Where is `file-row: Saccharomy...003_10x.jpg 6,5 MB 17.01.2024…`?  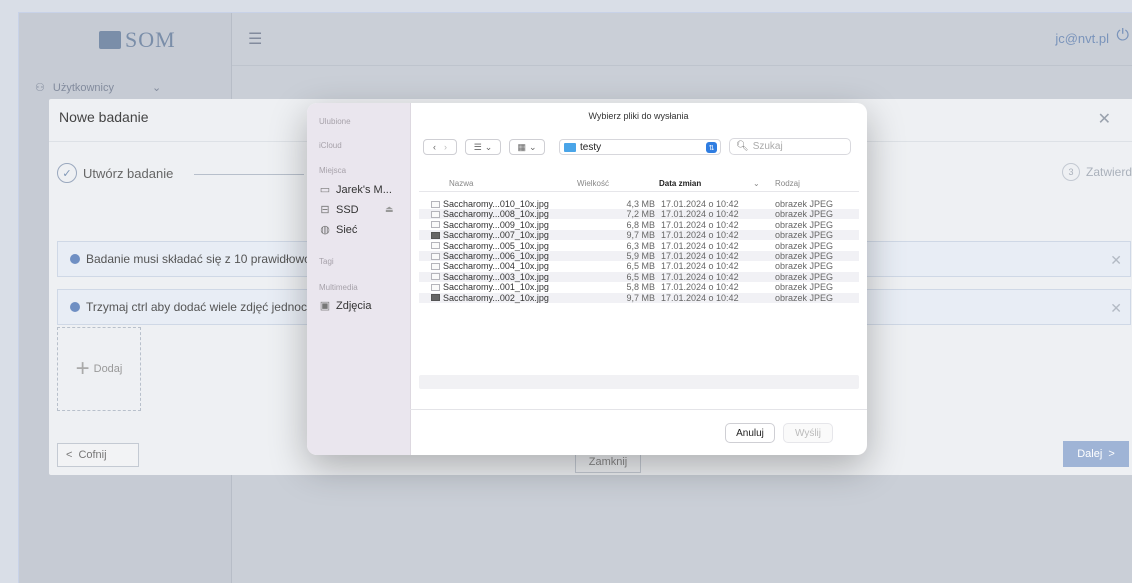
file-row: Saccharomy...003_10x.jpg 6,5 MB 17.01.2024… is located at coordinates (639, 276).